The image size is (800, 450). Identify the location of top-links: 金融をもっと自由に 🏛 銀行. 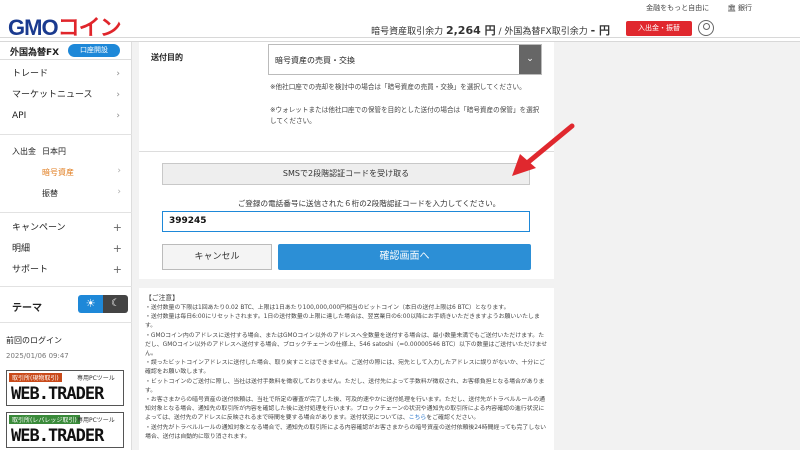
(699, 8).